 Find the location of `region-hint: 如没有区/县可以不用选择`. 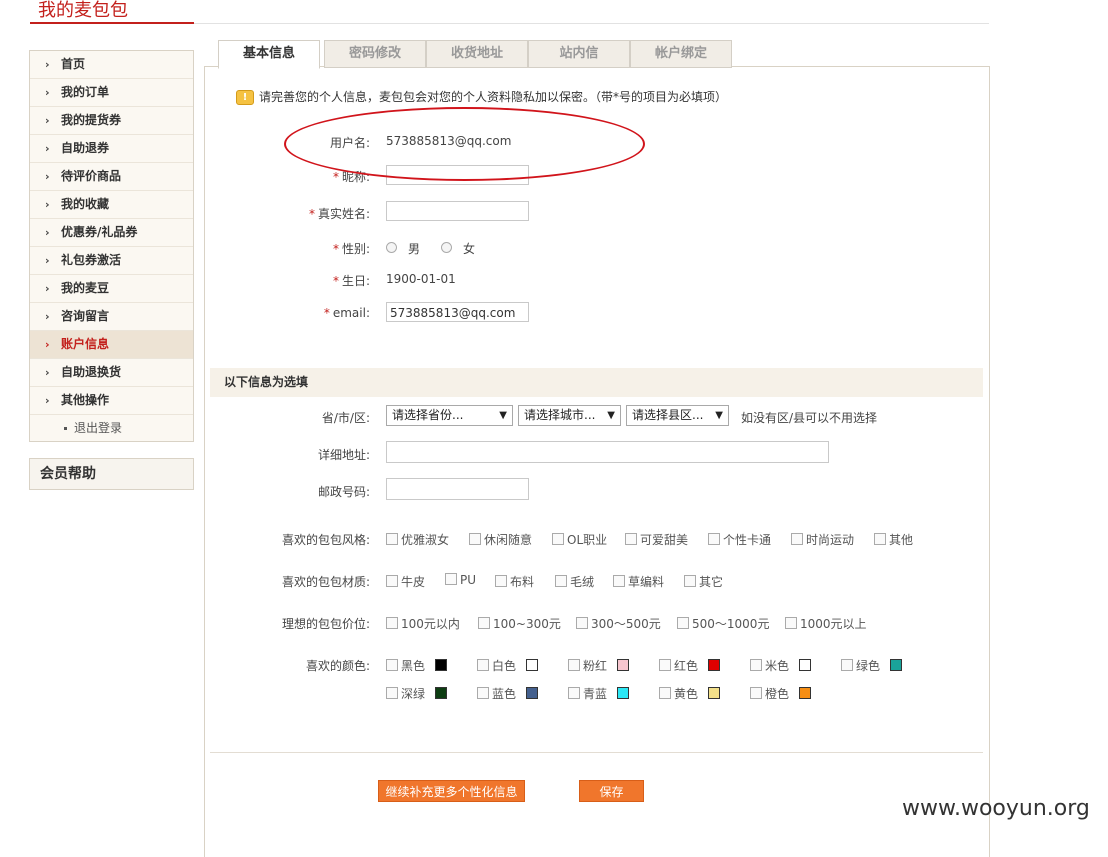

region-hint: 如没有区/县可以不用选择 is located at coordinates (809, 418).